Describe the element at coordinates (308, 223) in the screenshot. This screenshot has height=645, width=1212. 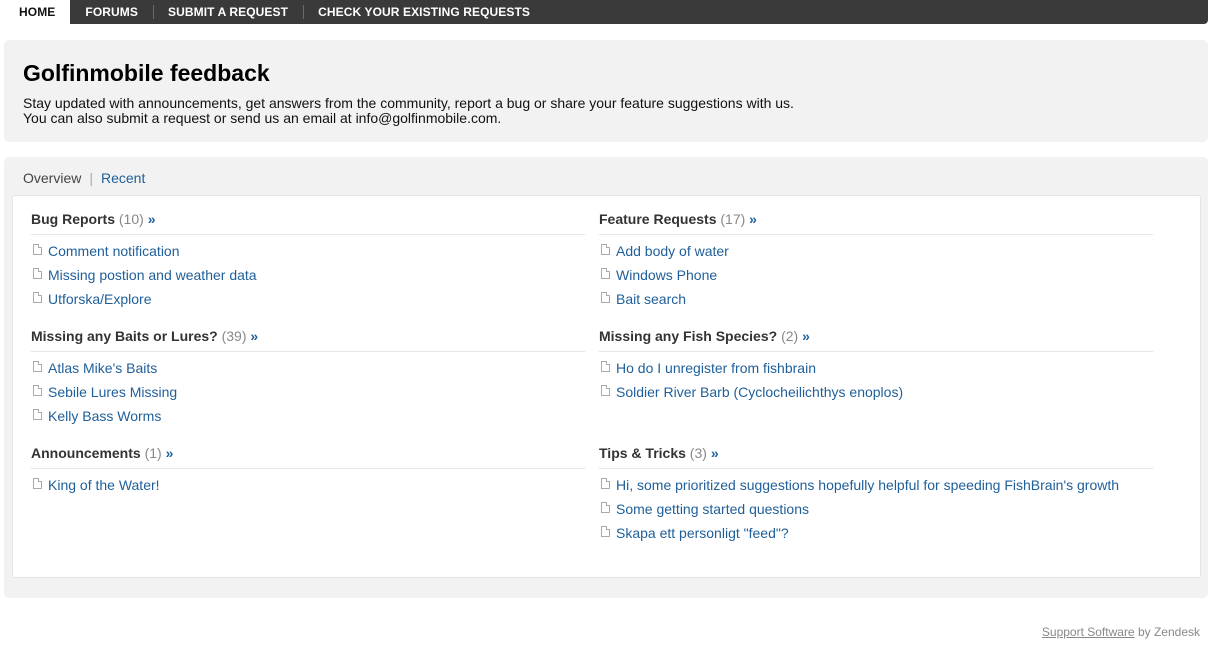
I see `section-header: Bug Reports (10) »` at that location.